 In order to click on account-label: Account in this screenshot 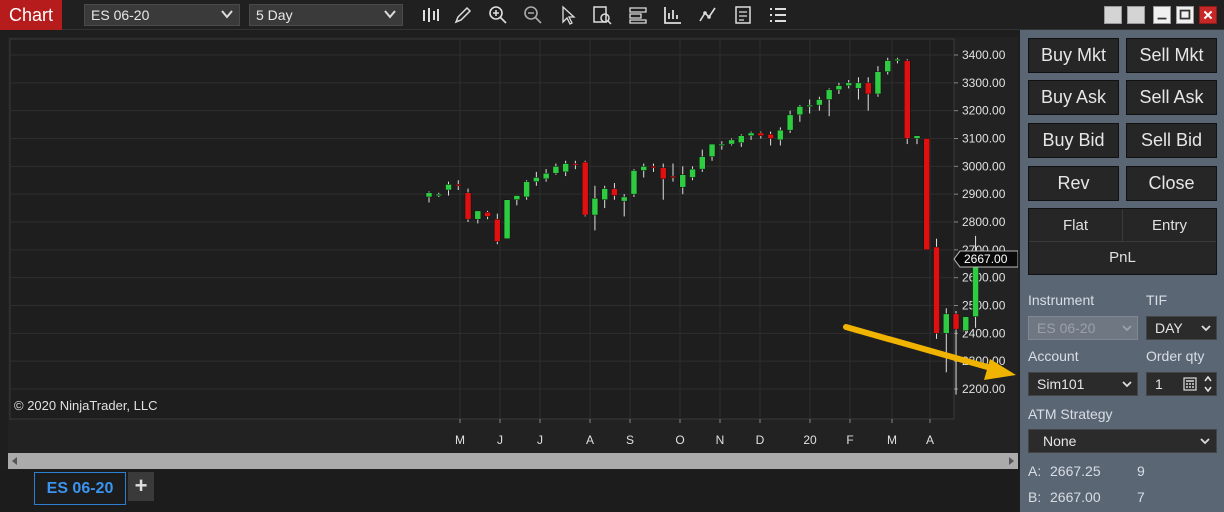, I will do `click(1053, 356)`.